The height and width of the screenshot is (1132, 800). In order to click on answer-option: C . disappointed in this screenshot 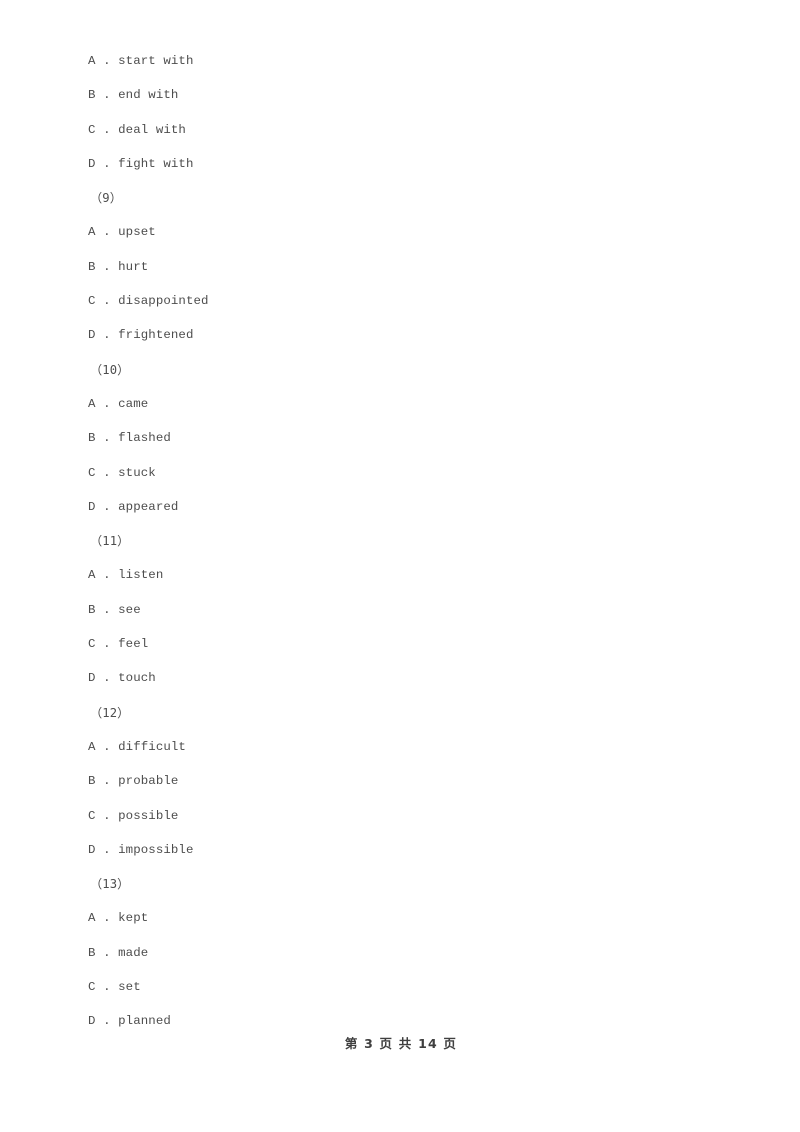, I will do `click(388, 301)`.